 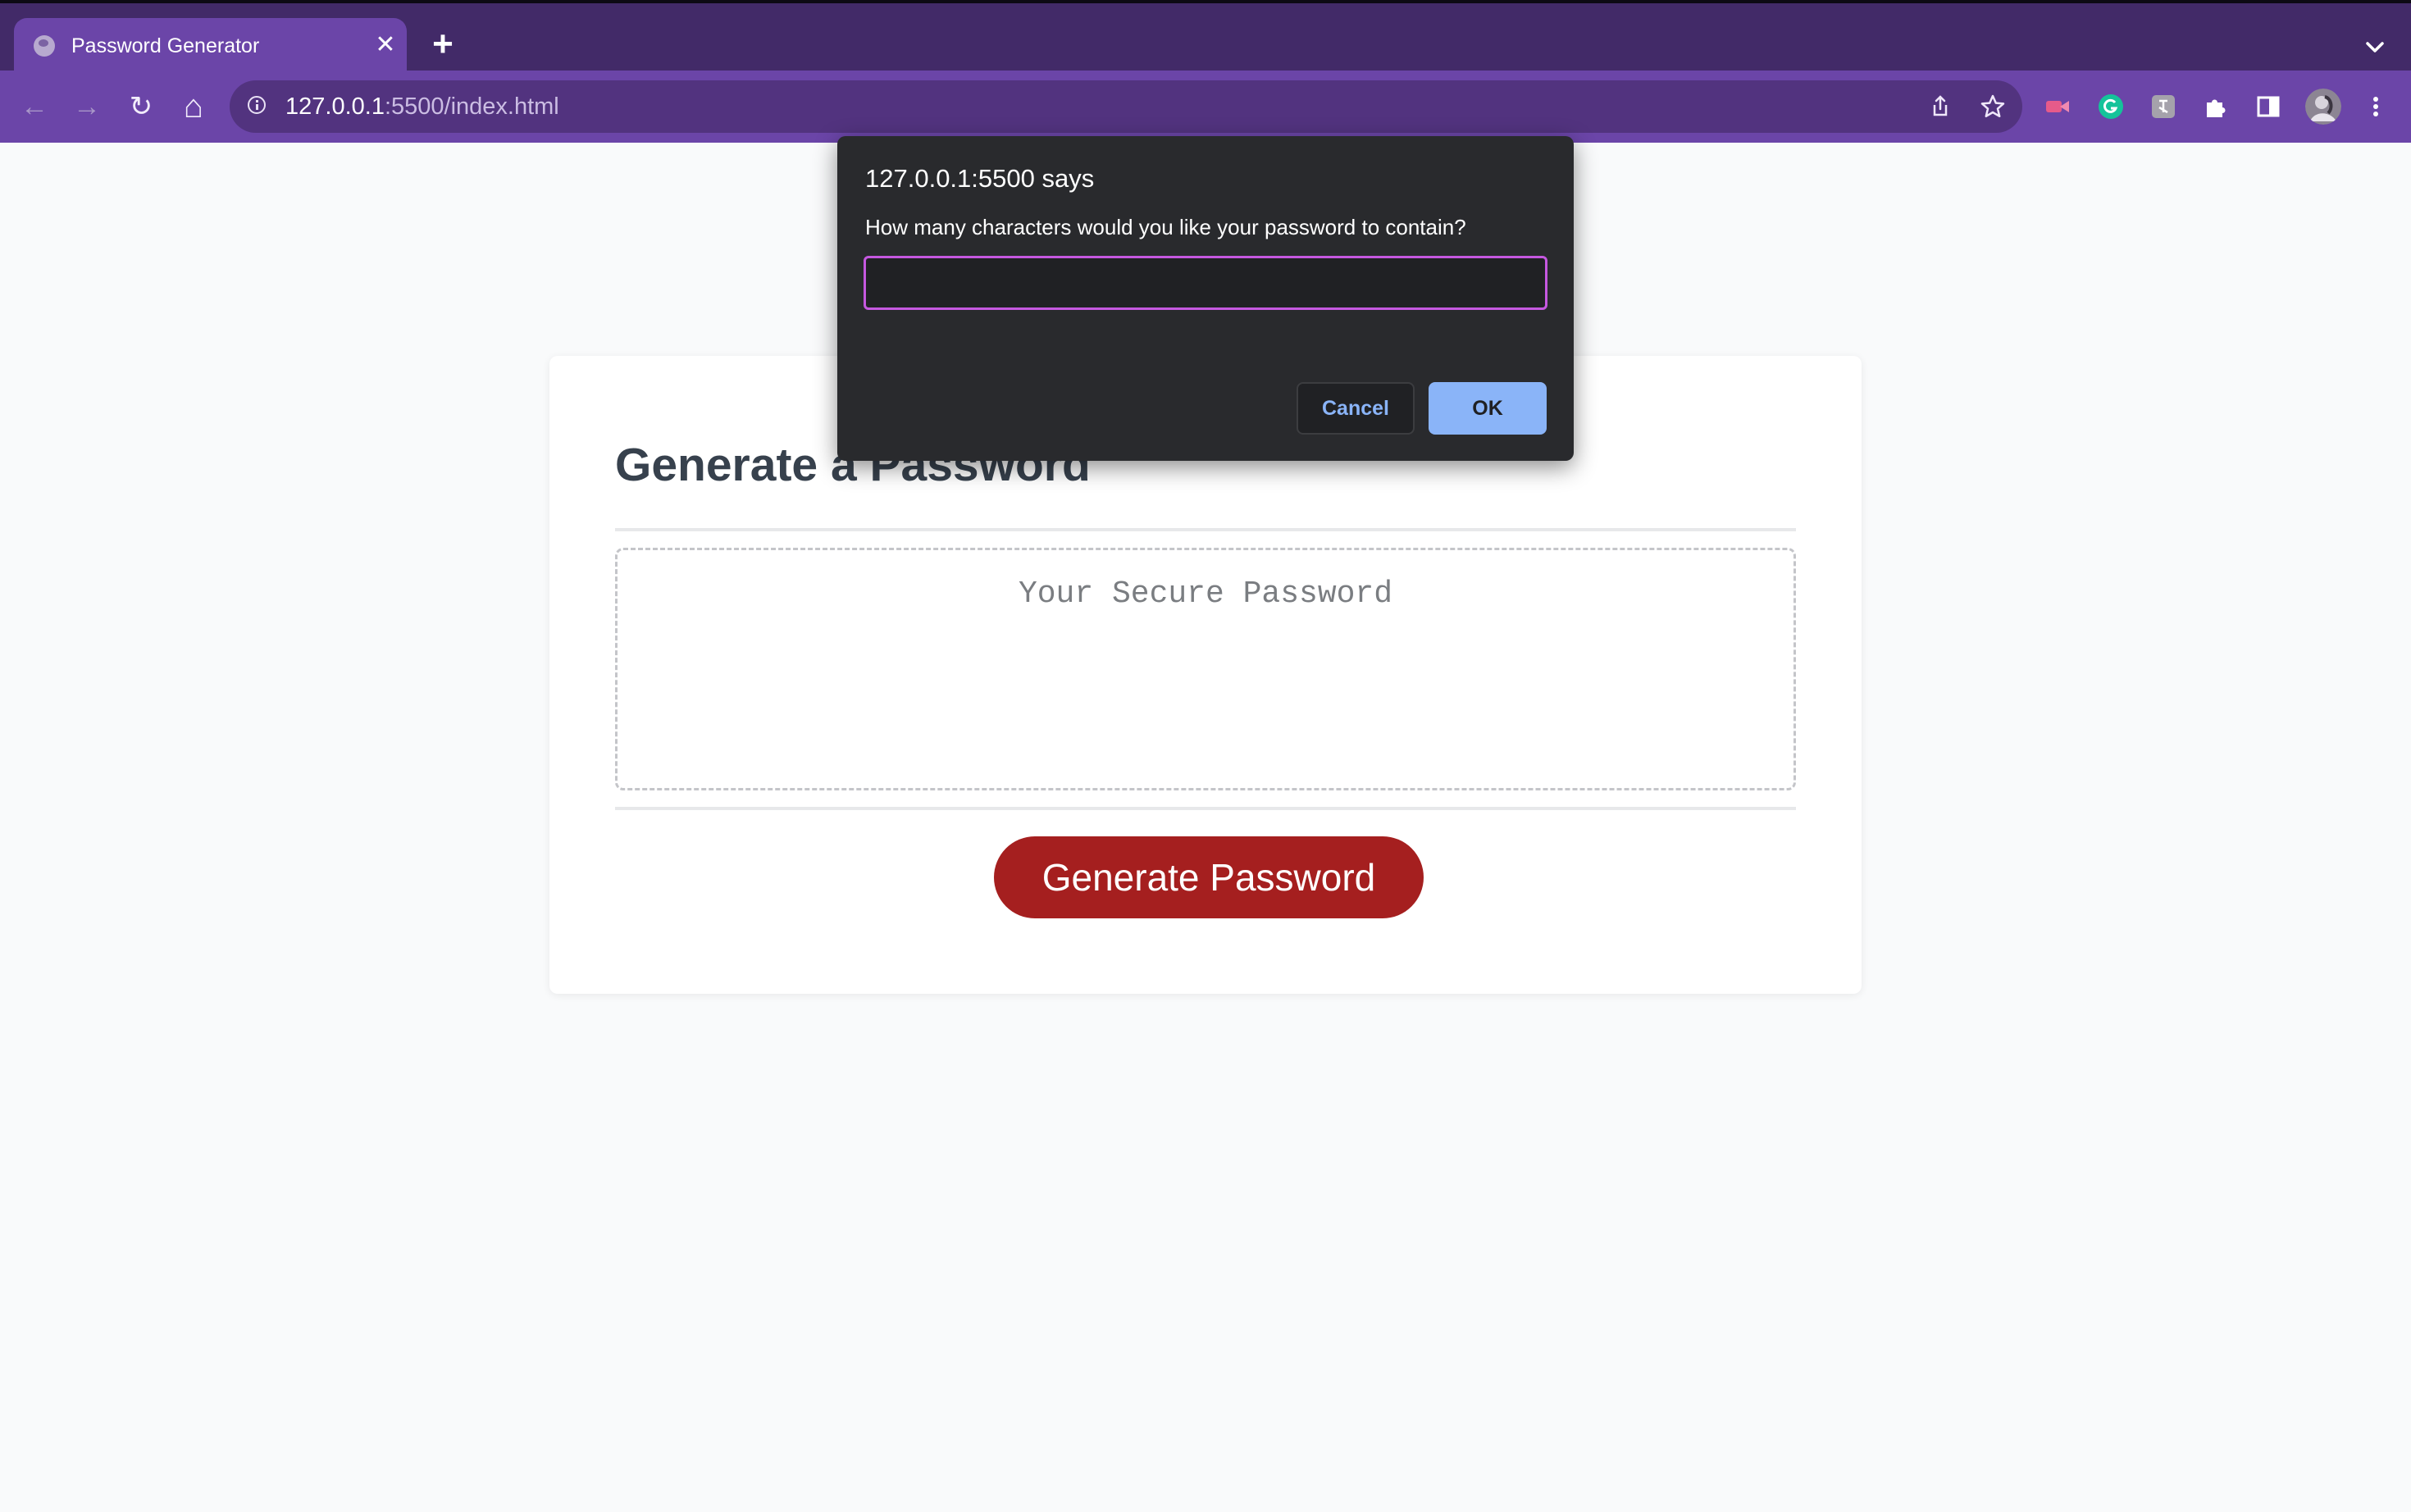 What do you see at coordinates (443, 44) in the screenshot?
I see `new-tab-button: +` at bounding box center [443, 44].